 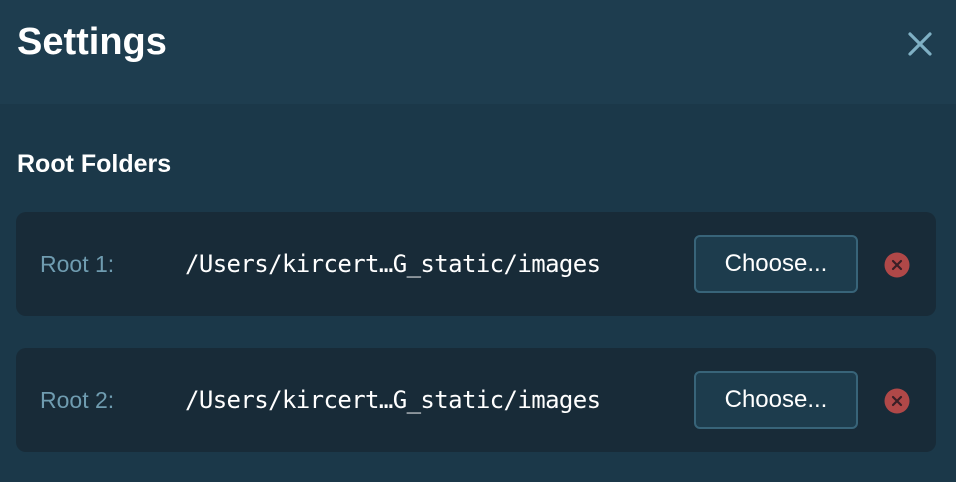 I want to click on close-icon, so click(x=920, y=44).